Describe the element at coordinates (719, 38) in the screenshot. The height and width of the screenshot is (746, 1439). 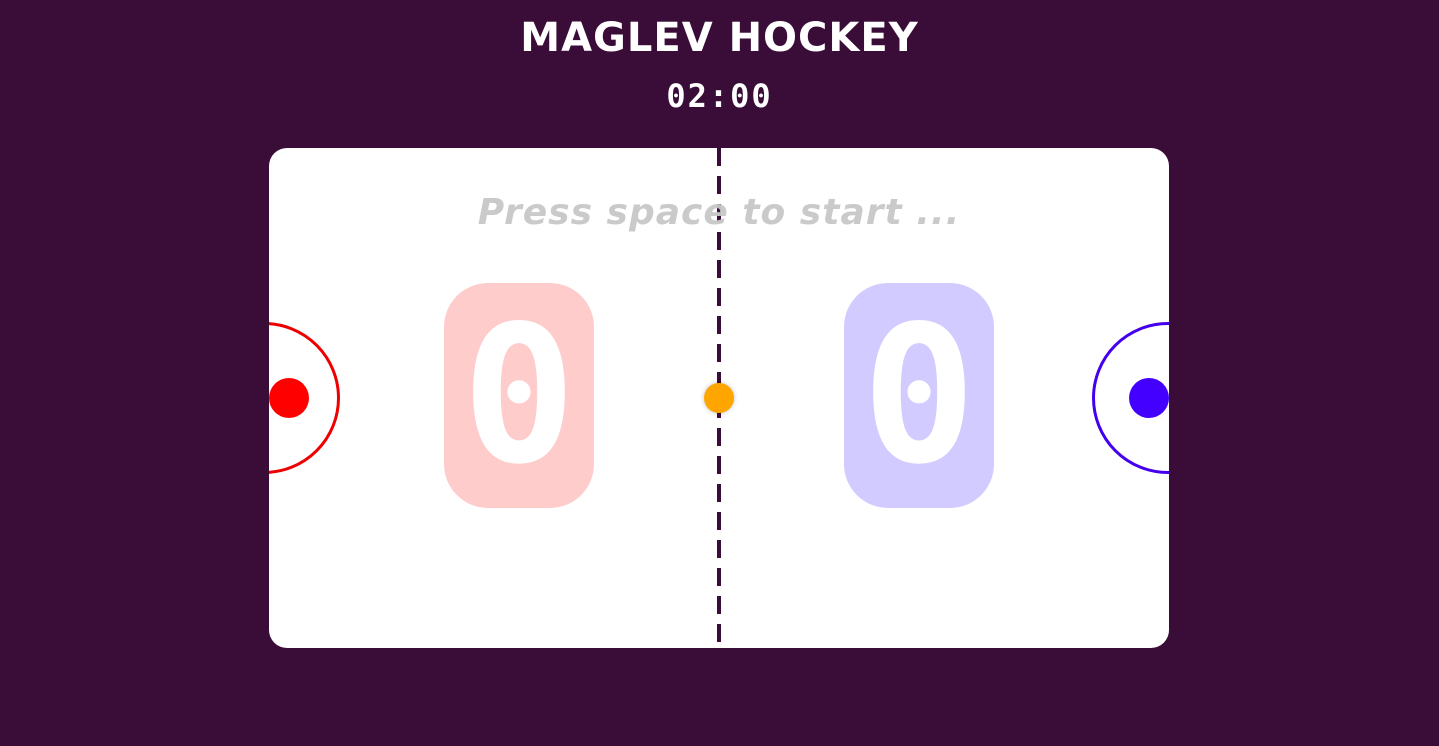
I see `game-title: MAGLEV HOCKEY` at that location.